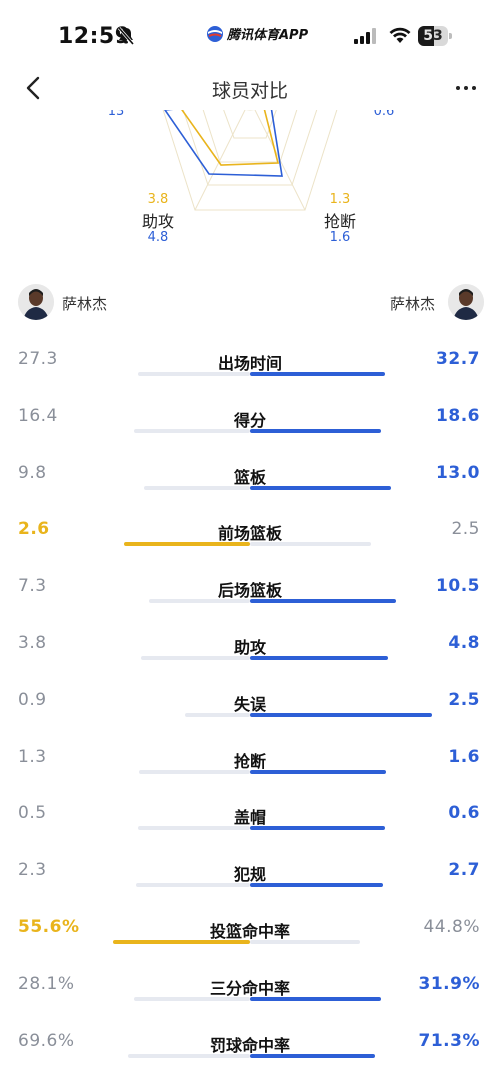 This screenshot has height=1086, width=500. What do you see at coordinates (340, 237) in the screenshot?
I see `radar-steal-right: 1.6` at bounding box center [340, 237].